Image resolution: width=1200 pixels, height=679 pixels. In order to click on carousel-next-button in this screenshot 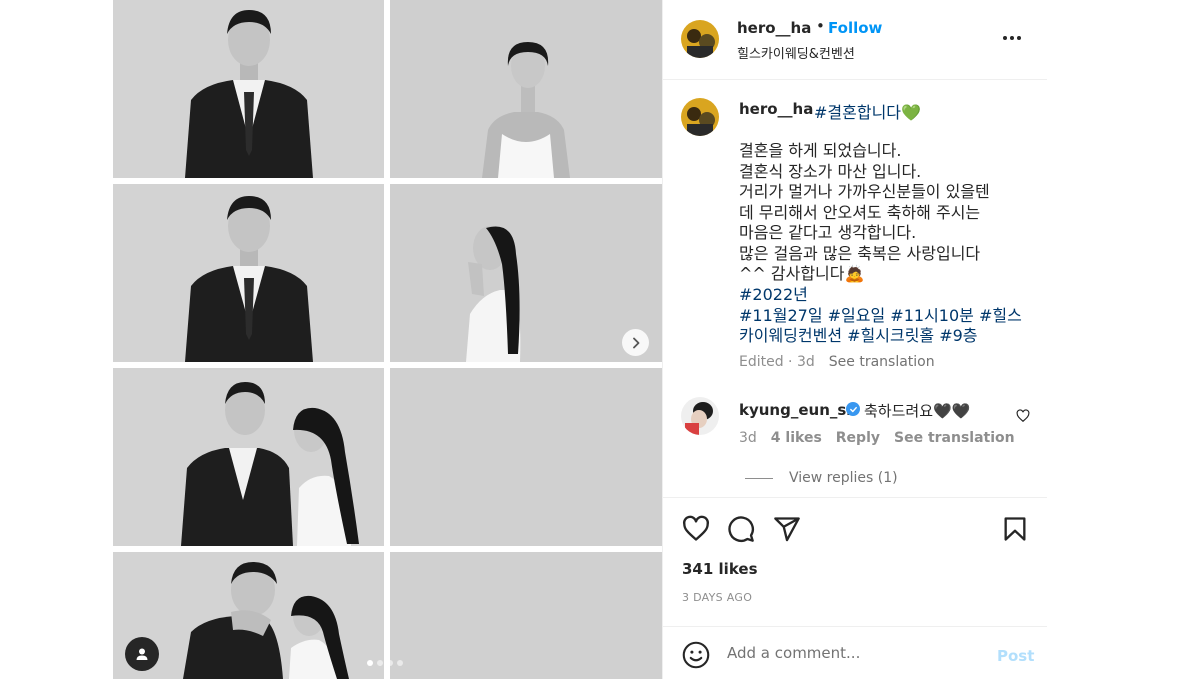, I will do `click(635, 342)`.